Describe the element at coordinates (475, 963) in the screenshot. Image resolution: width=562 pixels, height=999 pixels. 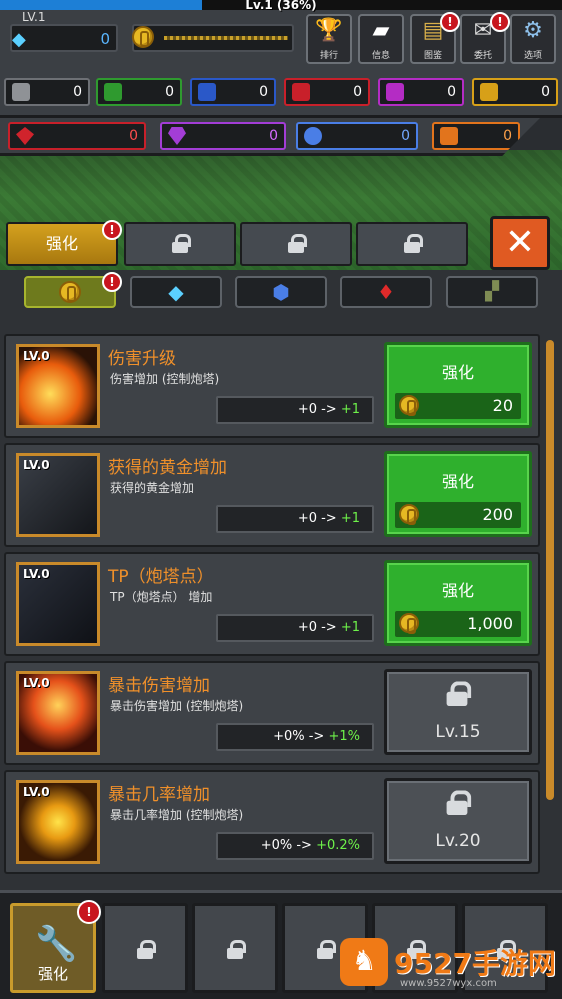
I see `watermark-text: 9527手游网` at that location.